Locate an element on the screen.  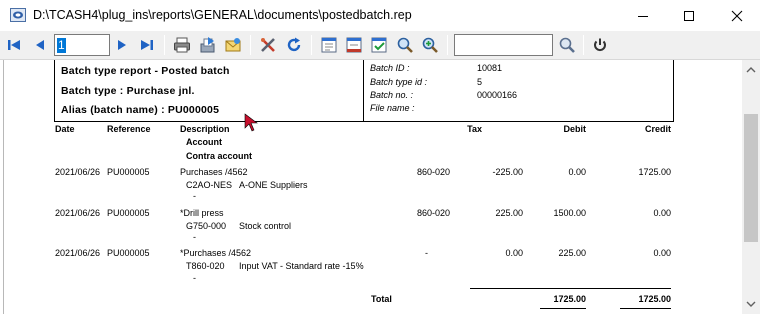
page-number-value: 1 is located at coordinates (61, 45).